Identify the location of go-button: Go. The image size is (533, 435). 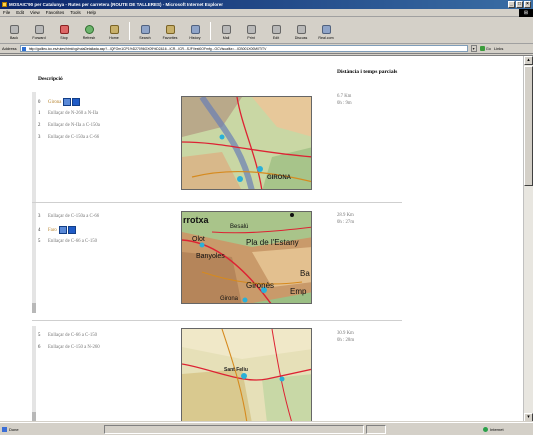
(485, 48).